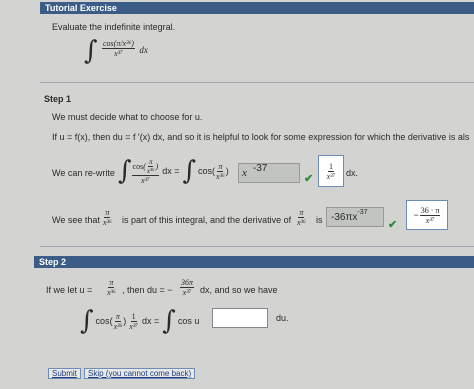 The image size is (474, 389). I want to click on intro-integral: ∫ cos(π/x³⁶) x³⁷ dx, so click(116, 51).